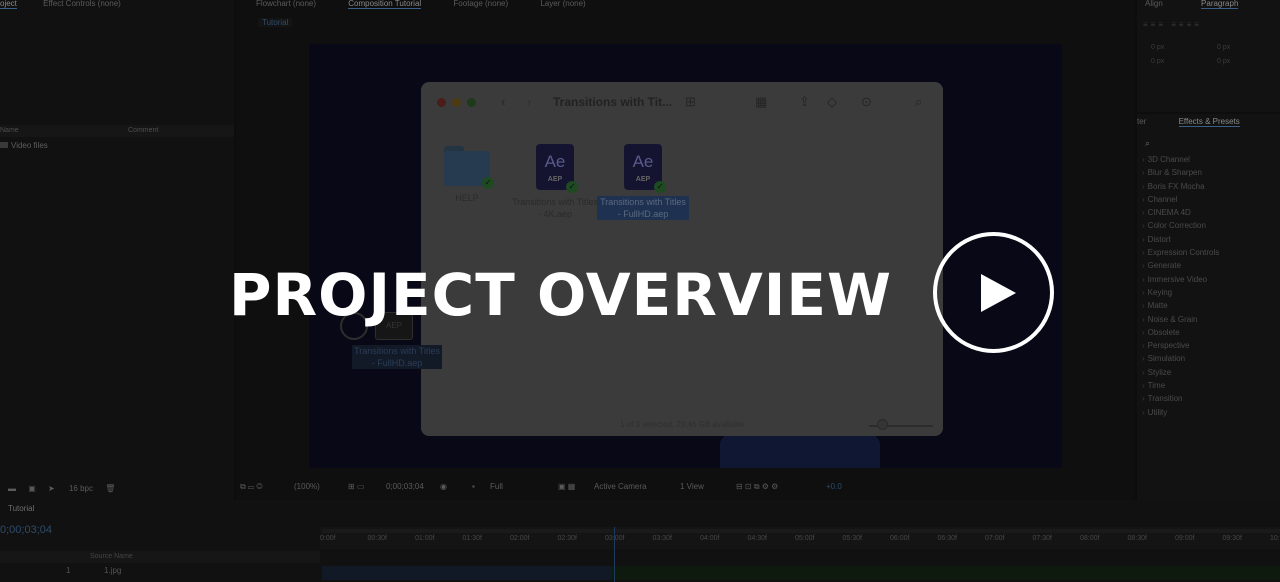  What do you see at coordinates (1172, 24) in the screenshot?
I see `paragraph-align-buttons: ≡≡≡ ≡≡≡≡` at bounding box center [1172, 24].